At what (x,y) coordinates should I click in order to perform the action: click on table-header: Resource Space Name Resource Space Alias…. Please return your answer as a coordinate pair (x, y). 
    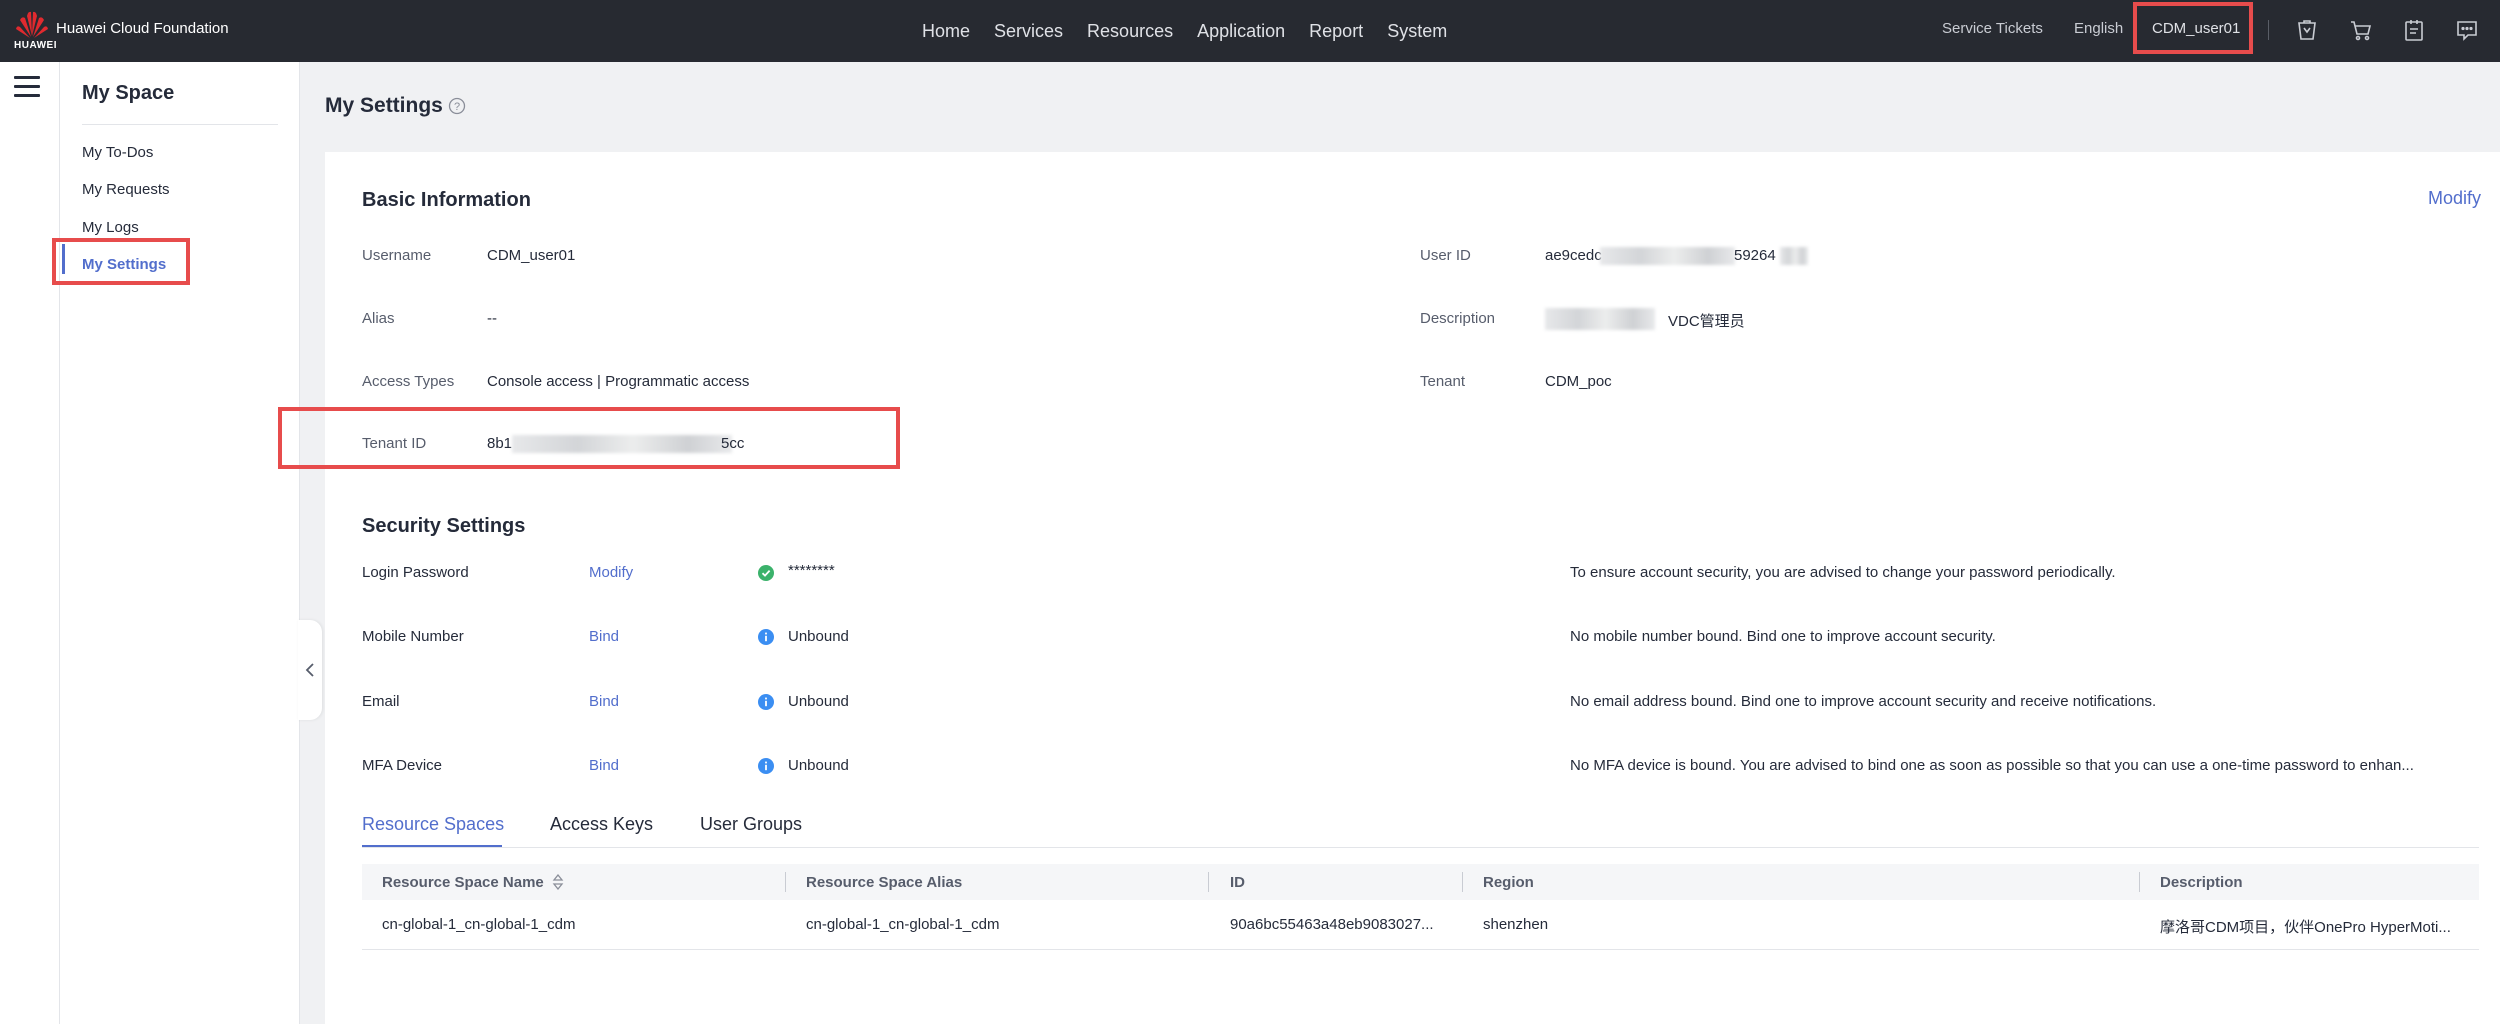
    Looking at the image, I should click on (1420, 882).